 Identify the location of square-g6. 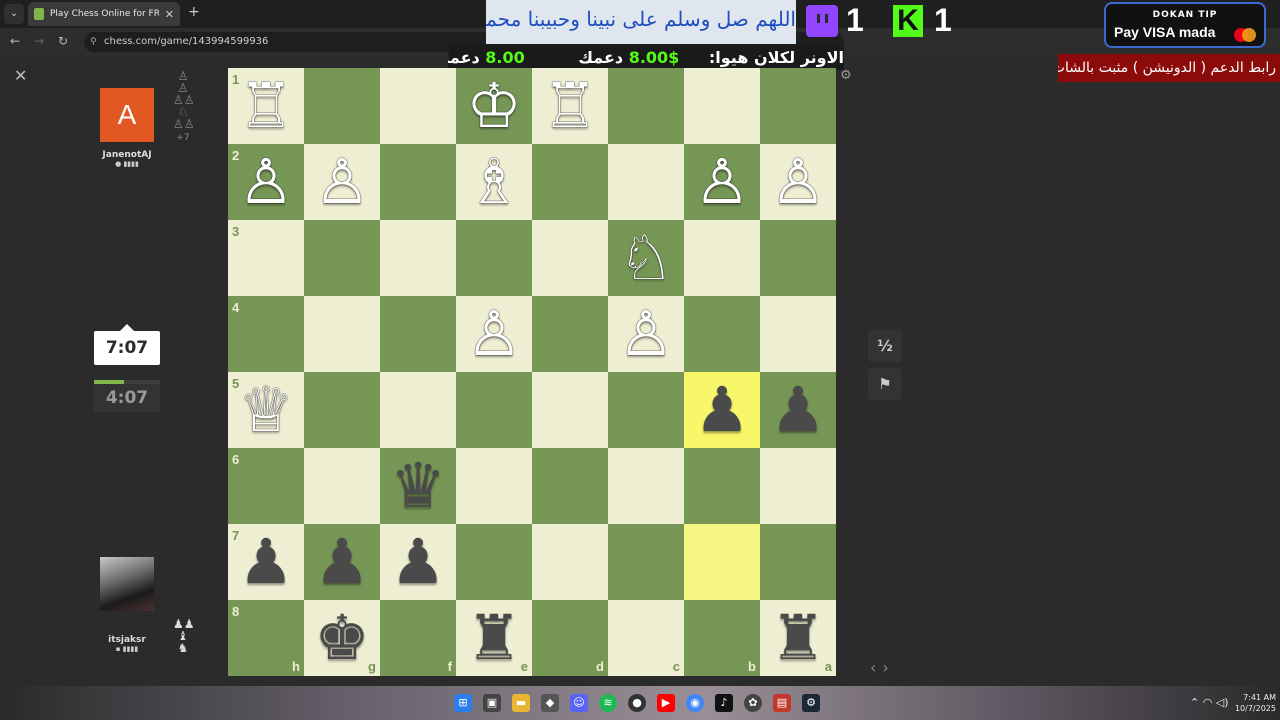
(342, 486).